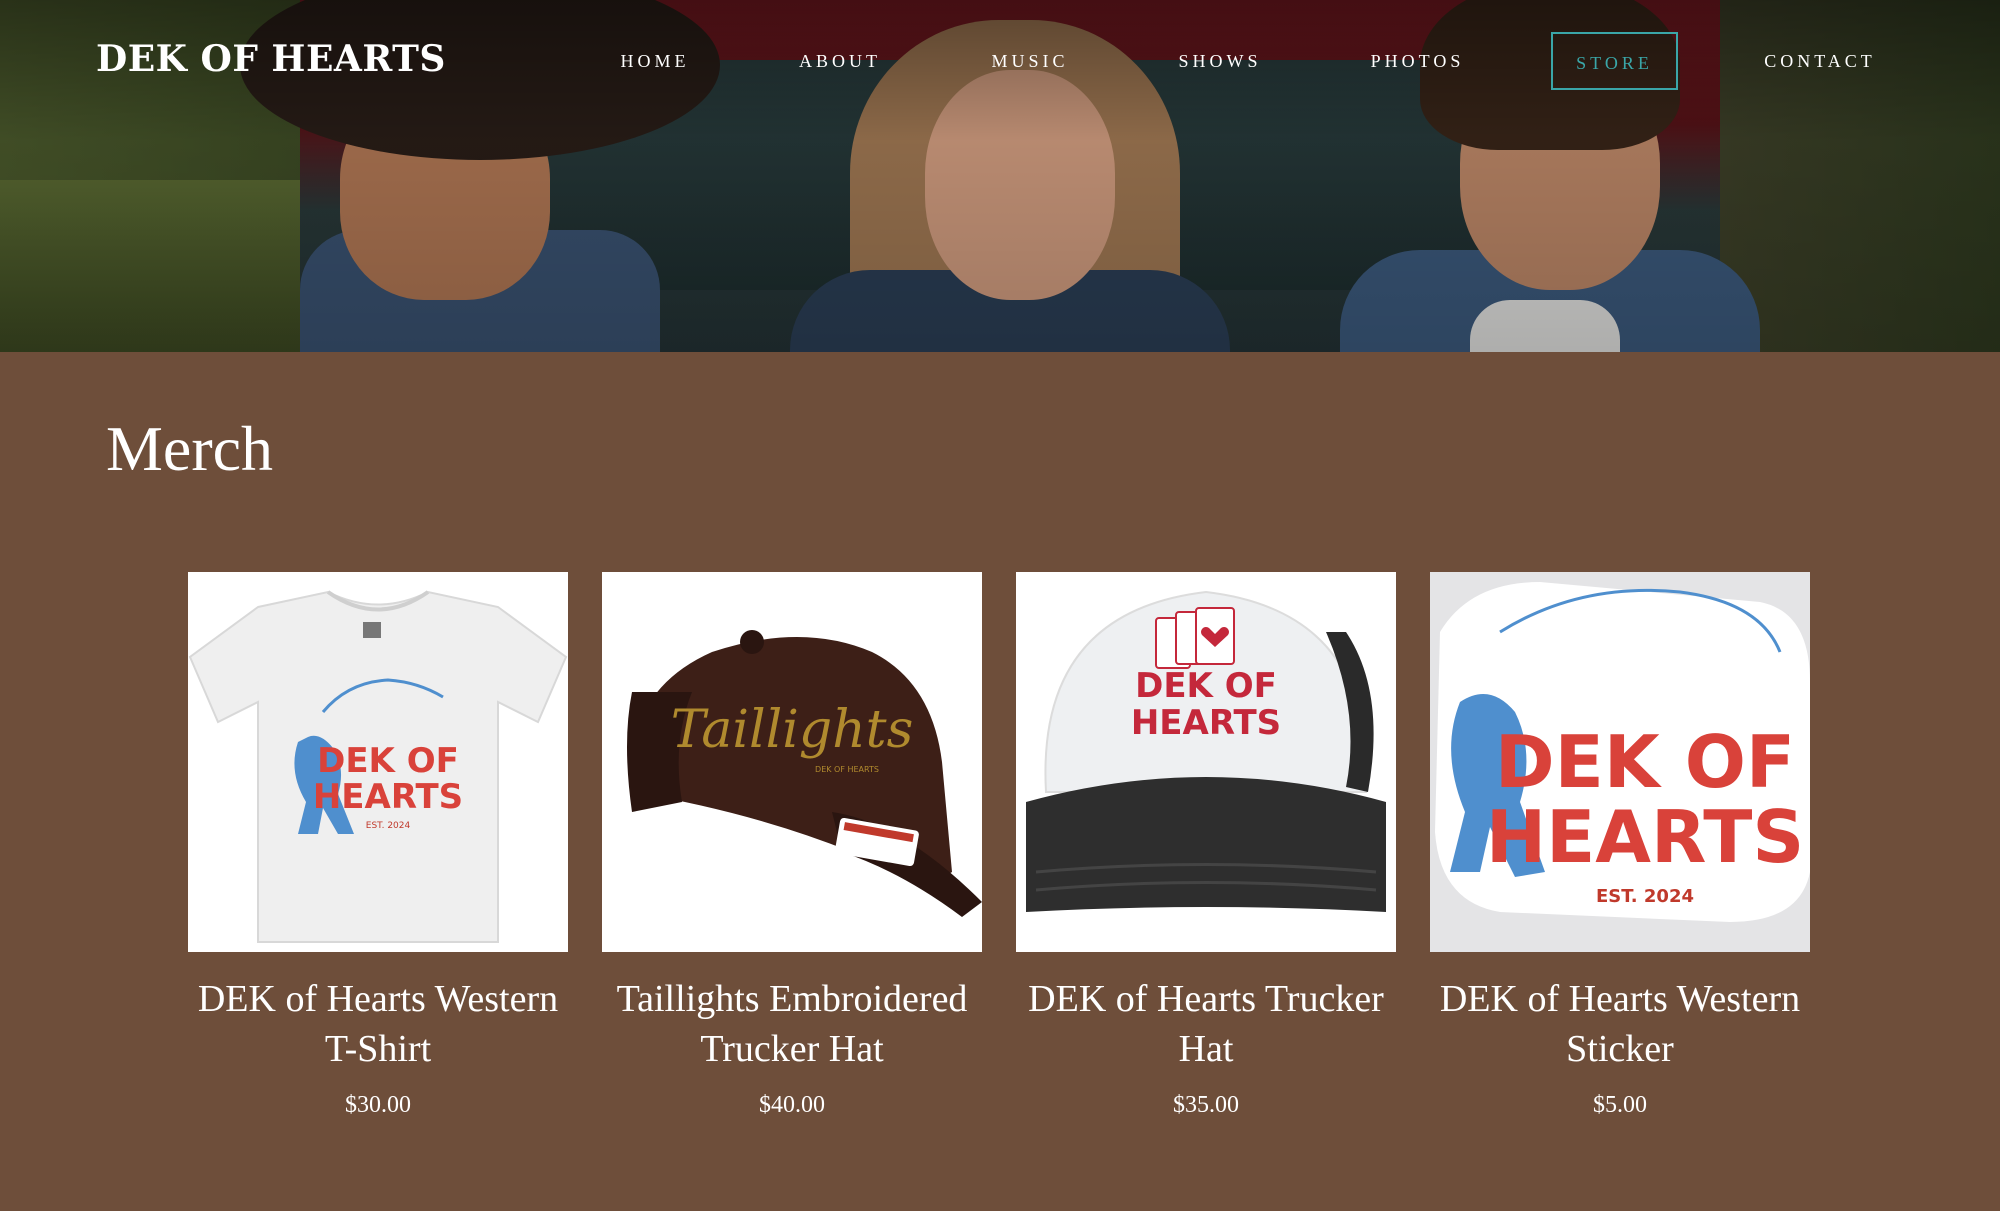 This screenshot has width=2000, height=1211. I want to click on hat-logo-line2: DEK OF HEARTS, so click(847, 769).